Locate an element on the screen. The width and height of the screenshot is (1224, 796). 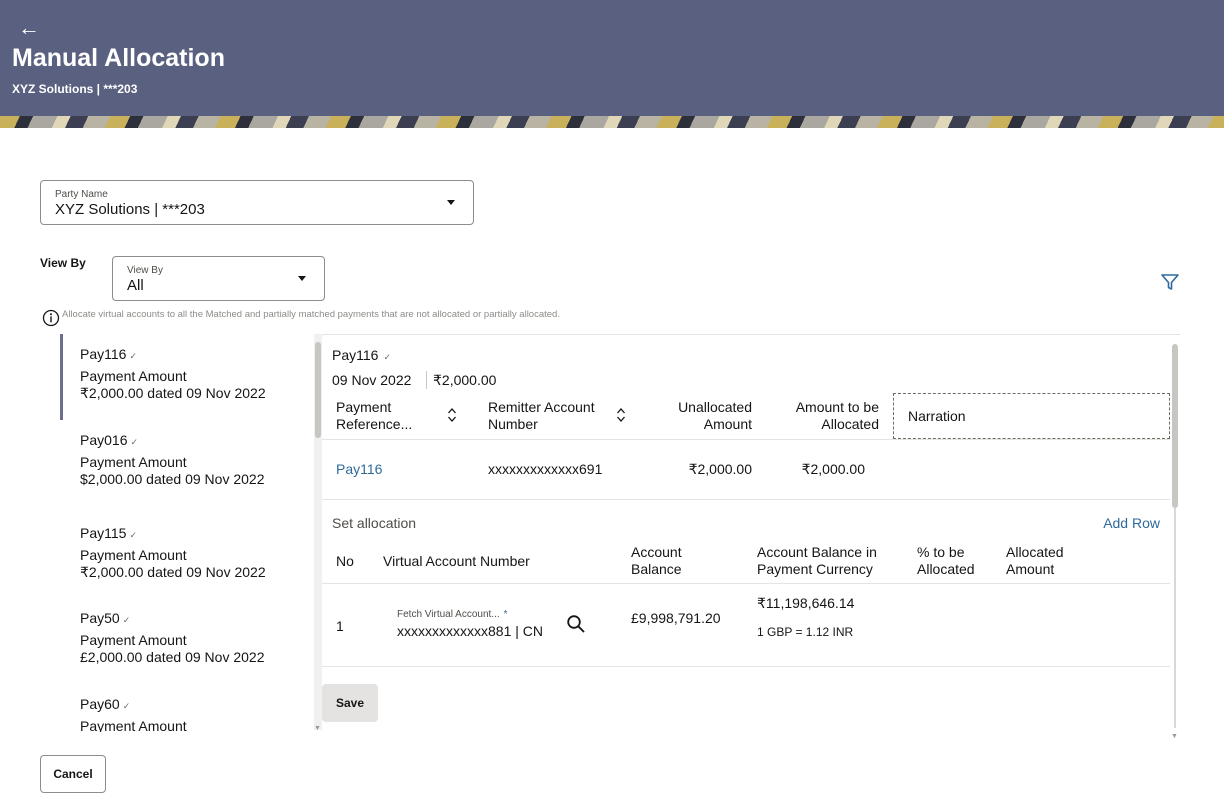
save-button: Save is located at coordinates (350, 703).